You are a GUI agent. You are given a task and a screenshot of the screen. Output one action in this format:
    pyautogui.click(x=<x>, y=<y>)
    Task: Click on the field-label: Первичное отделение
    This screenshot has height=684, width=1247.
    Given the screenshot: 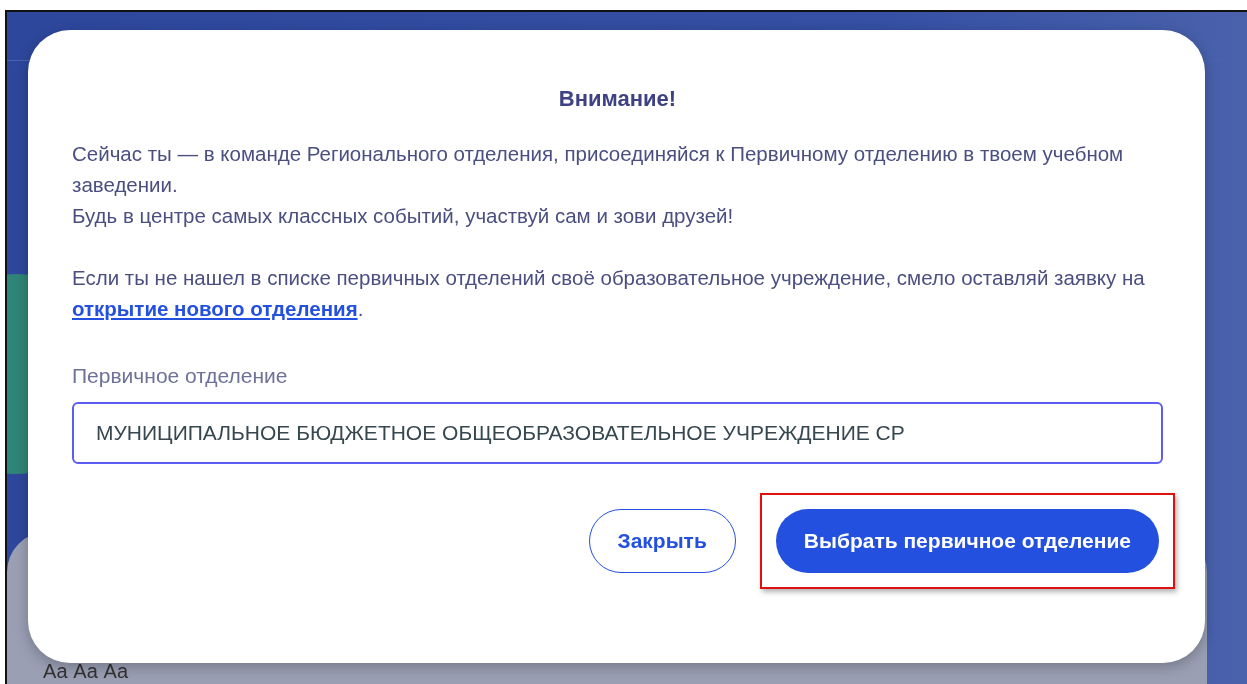 What is the action you would take?
    pyautogui.click(x=180, y=376)
    